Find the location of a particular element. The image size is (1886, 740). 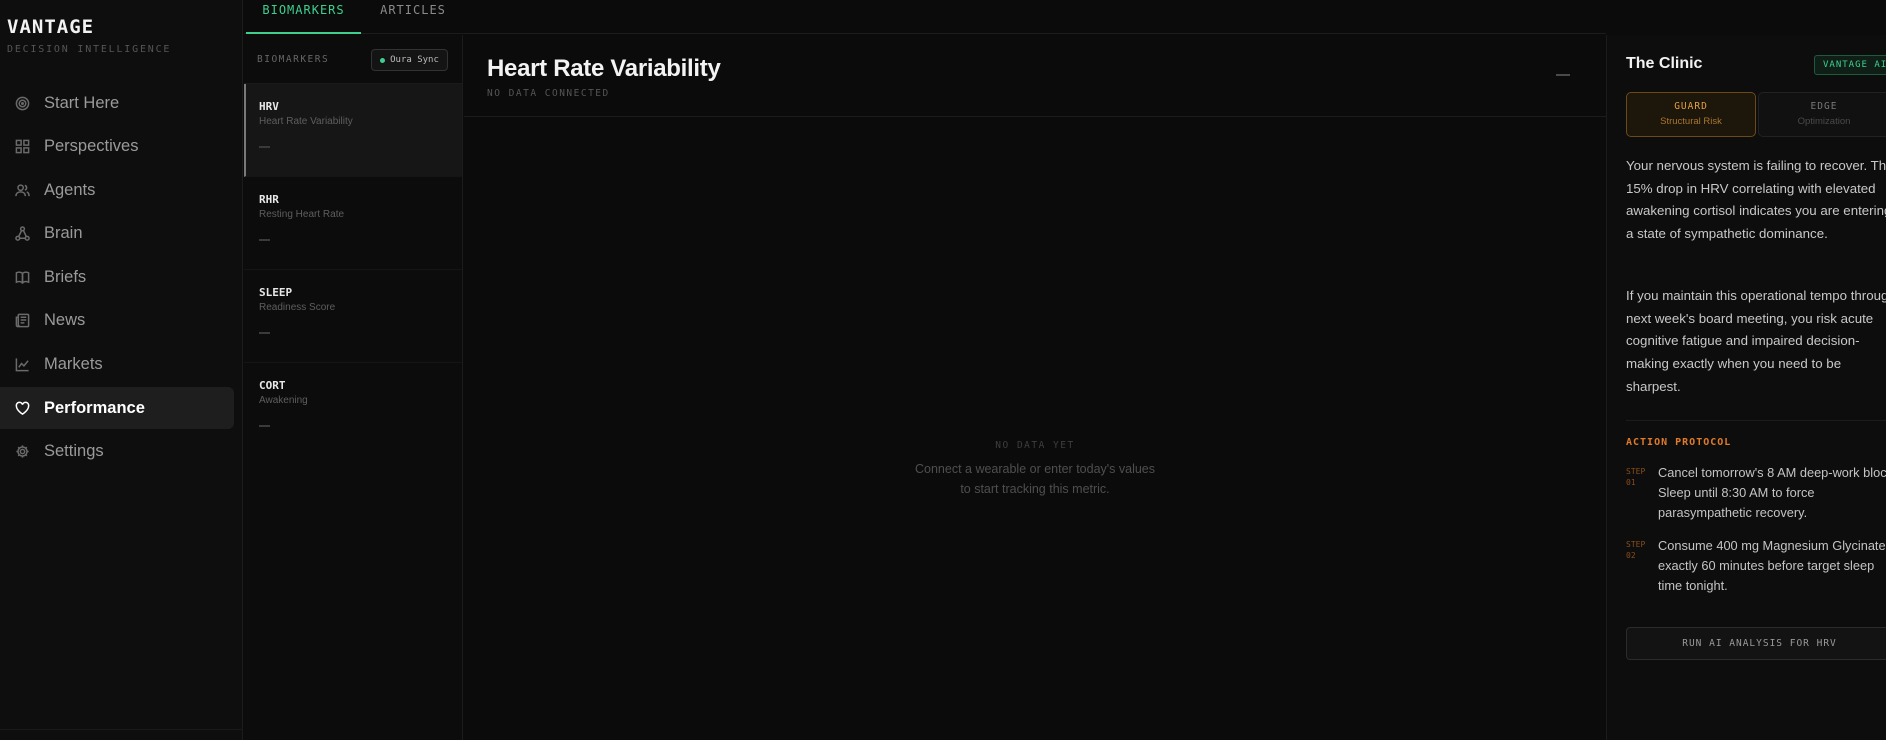

sidebar-item-label: Perspectives is located at coordinates (91, 146).